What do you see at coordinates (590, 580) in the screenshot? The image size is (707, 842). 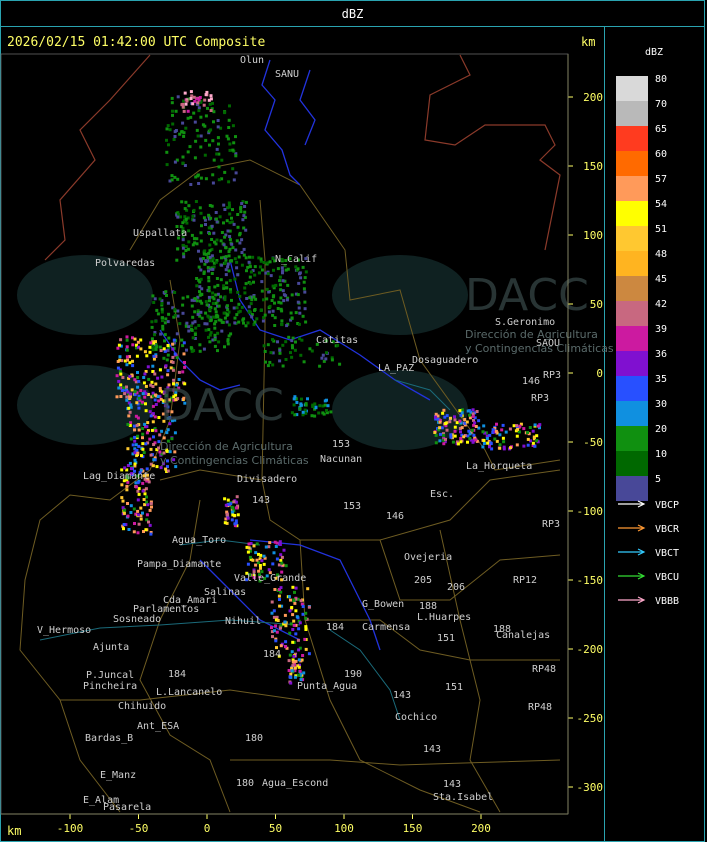 I see `y-tick-label: -150` at bounding box center [590, 580].